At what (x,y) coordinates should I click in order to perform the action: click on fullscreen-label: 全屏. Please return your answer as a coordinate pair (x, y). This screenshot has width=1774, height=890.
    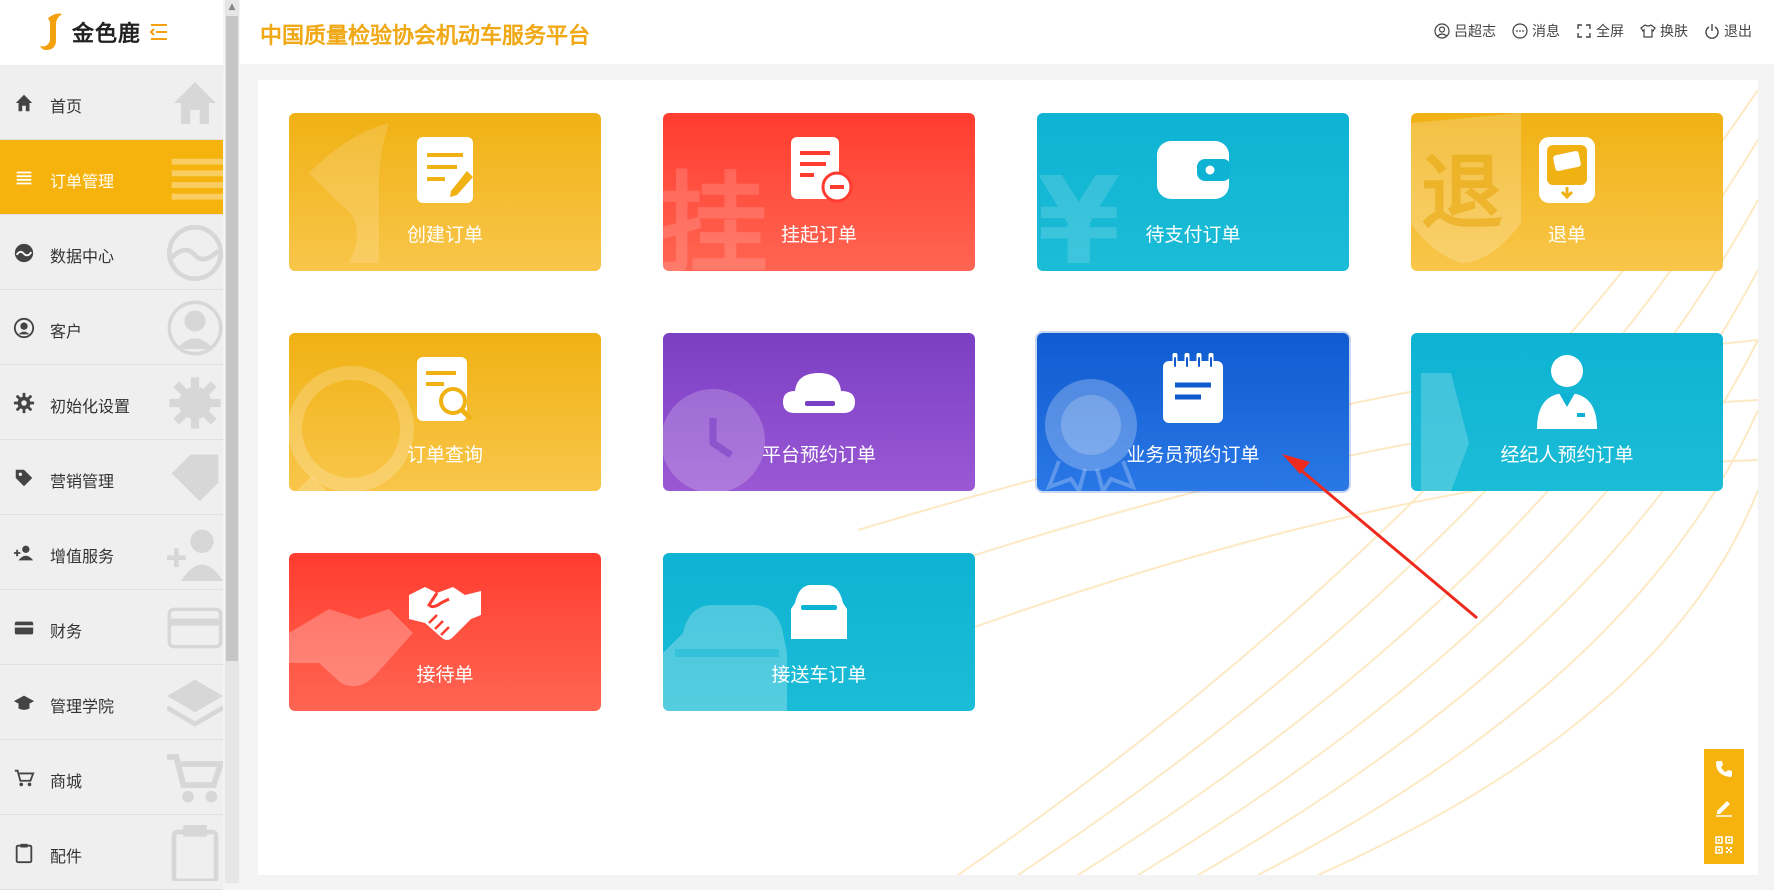
    Looking at the image, I should click on (1610, 32).